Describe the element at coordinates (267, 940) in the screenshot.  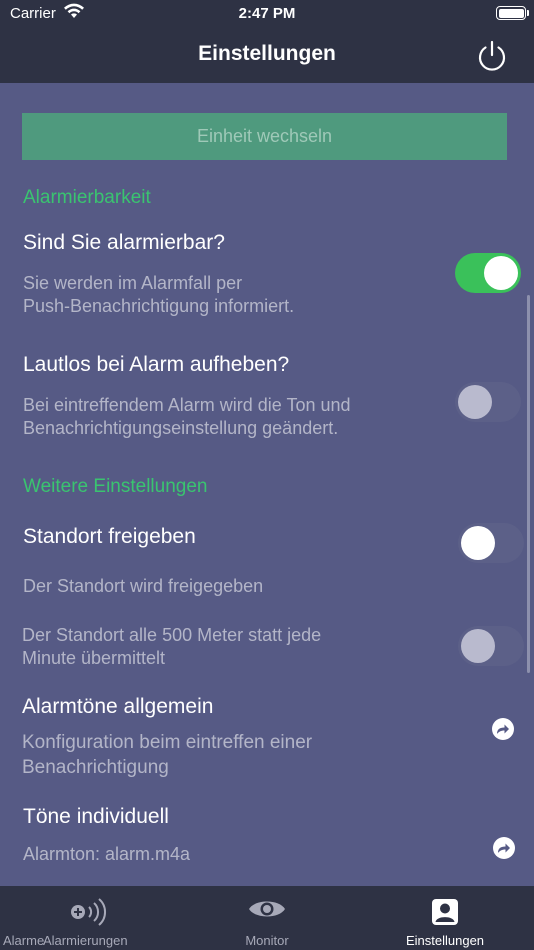
I see `tab-monitor-label: Monitor` at that location.